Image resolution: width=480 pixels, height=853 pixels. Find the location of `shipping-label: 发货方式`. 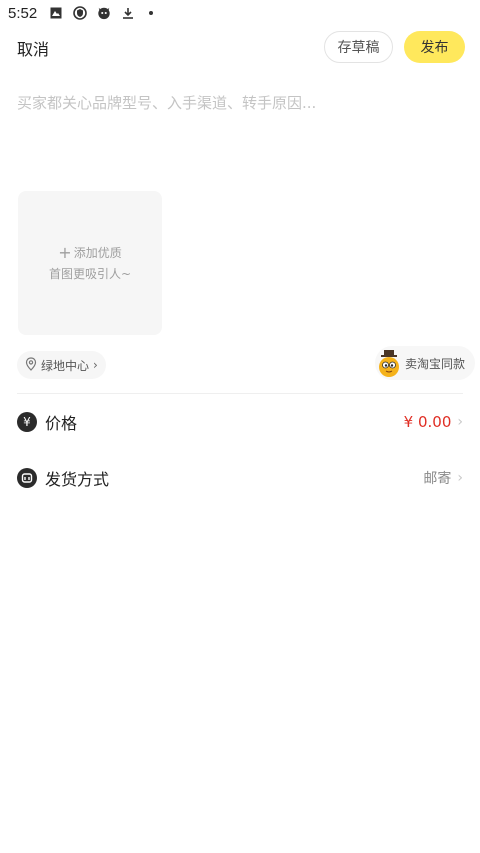

shipping-label: 发货方式 is located at coordinates (77, 479).